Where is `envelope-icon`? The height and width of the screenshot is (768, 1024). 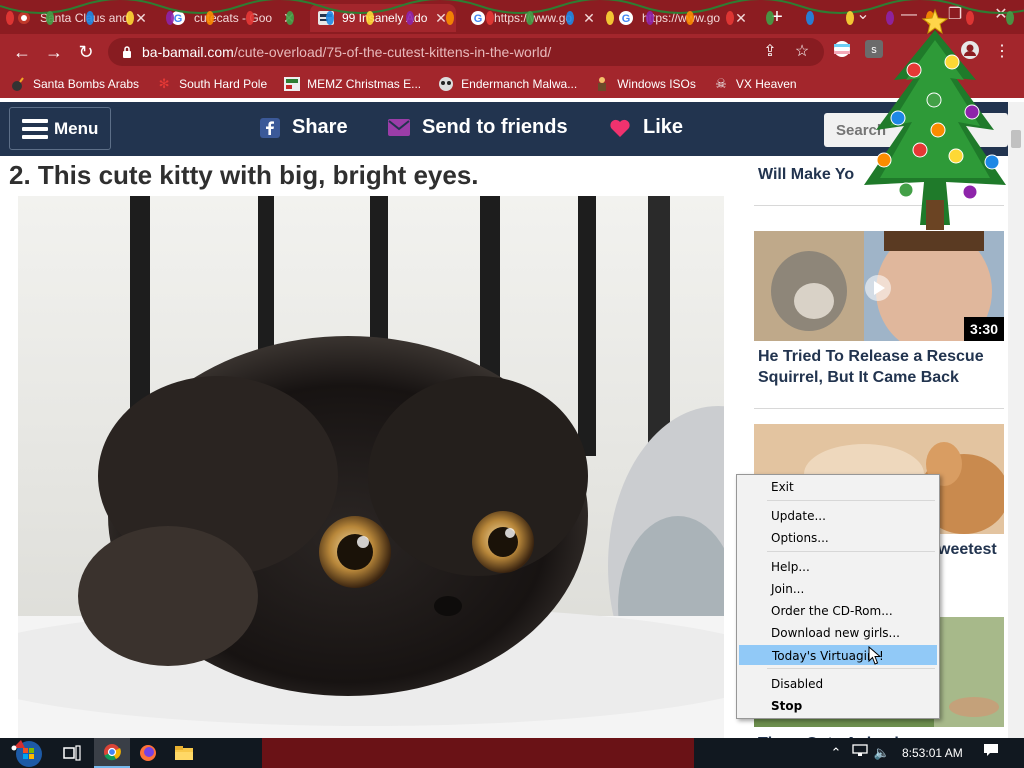
envelope-icon is located at coordinates (399, 127).